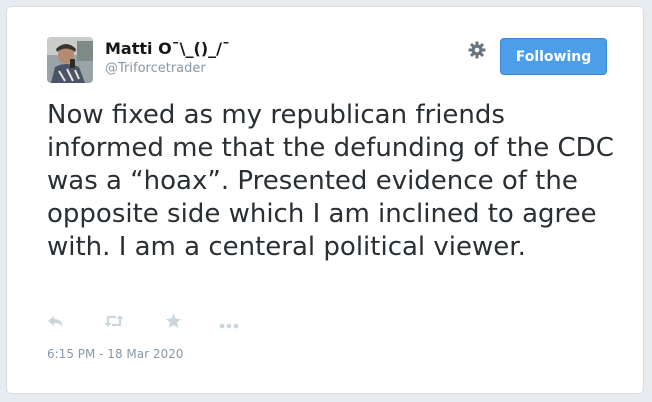  Describe the element at coordinates (56, 323) in the screenshot. I see `reply-icon` at that location.